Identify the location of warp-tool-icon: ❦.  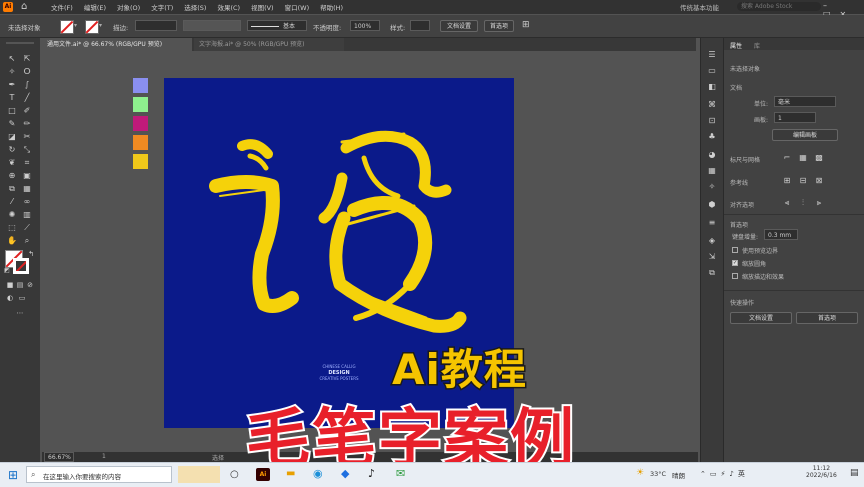
(12, 163).